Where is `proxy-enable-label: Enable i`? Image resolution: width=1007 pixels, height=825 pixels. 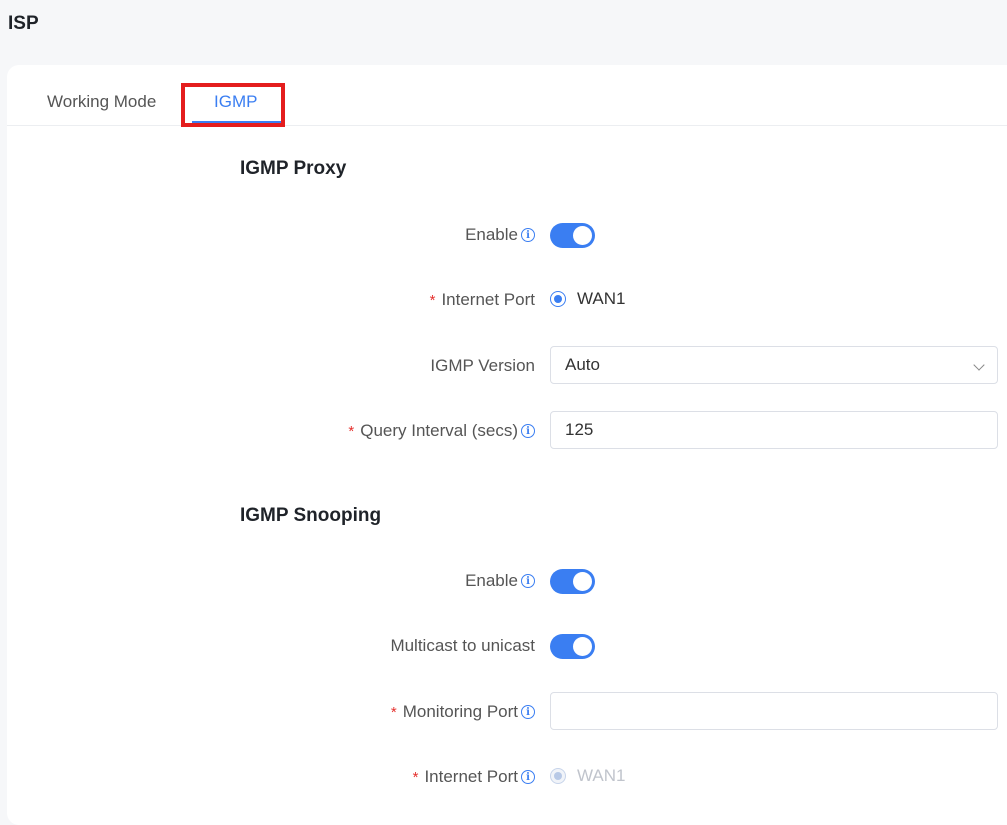
proxy-enable-label: Enable i is located at coordinates (500, 235).